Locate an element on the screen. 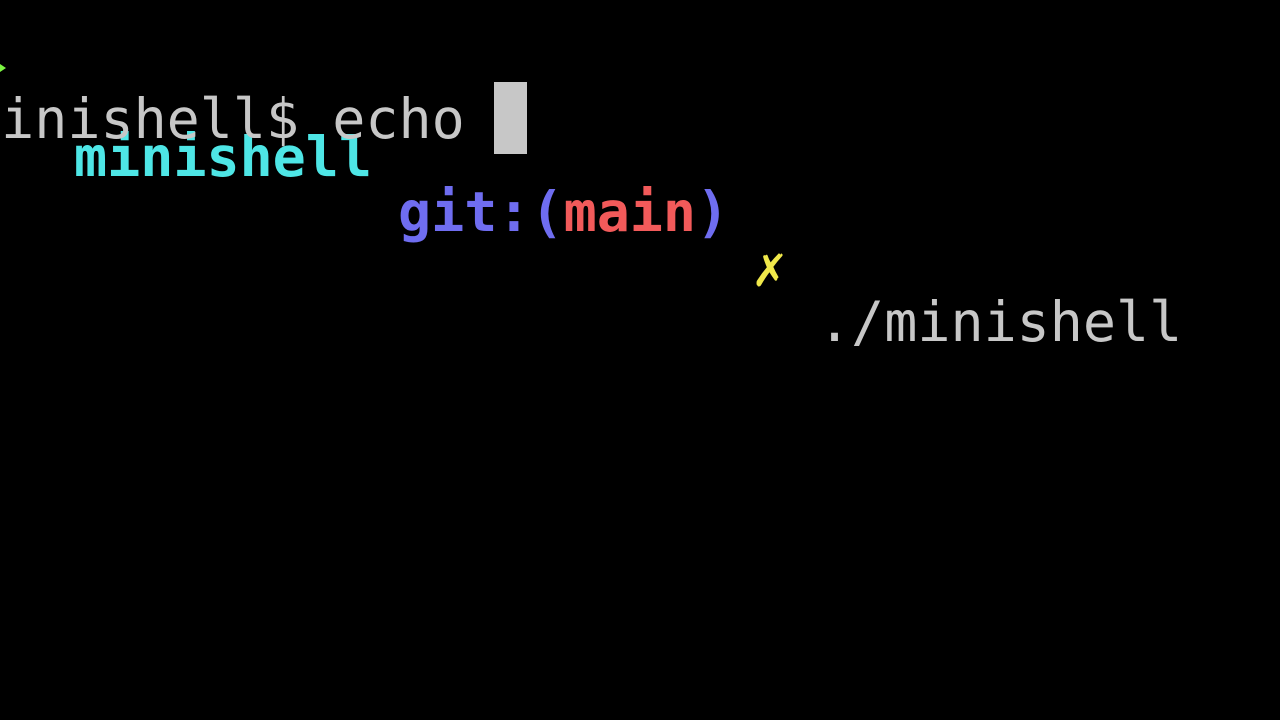  git-status: git:(main) is located at coordinates (563, 212).